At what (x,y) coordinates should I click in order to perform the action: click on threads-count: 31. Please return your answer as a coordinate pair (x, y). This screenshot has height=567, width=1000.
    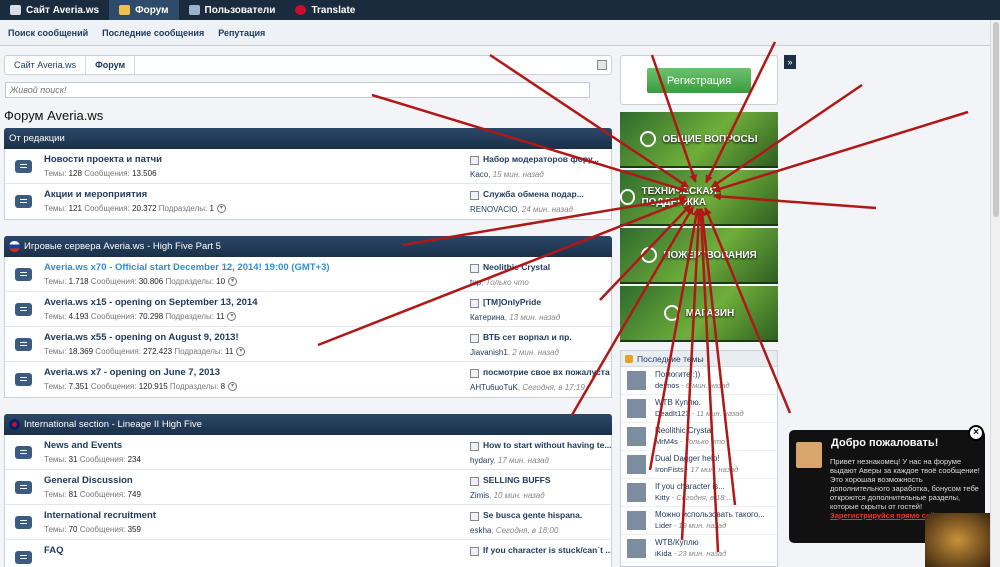
    Looking at the image, I should click on (73, 459).